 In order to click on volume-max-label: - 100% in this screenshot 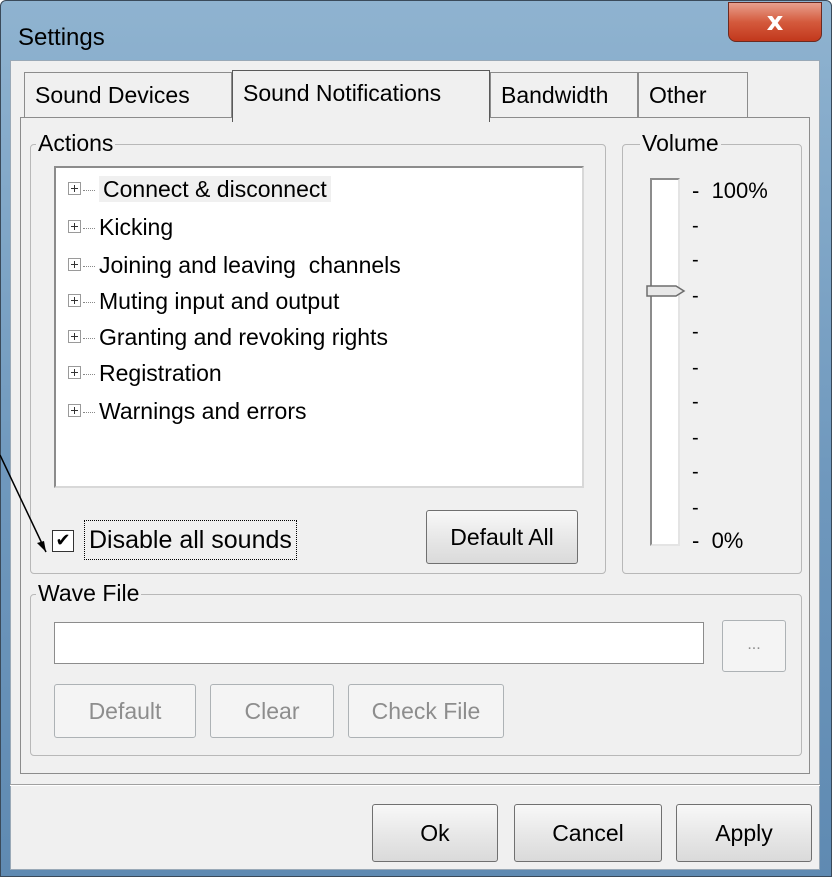, I will do `click(730, 191)`.